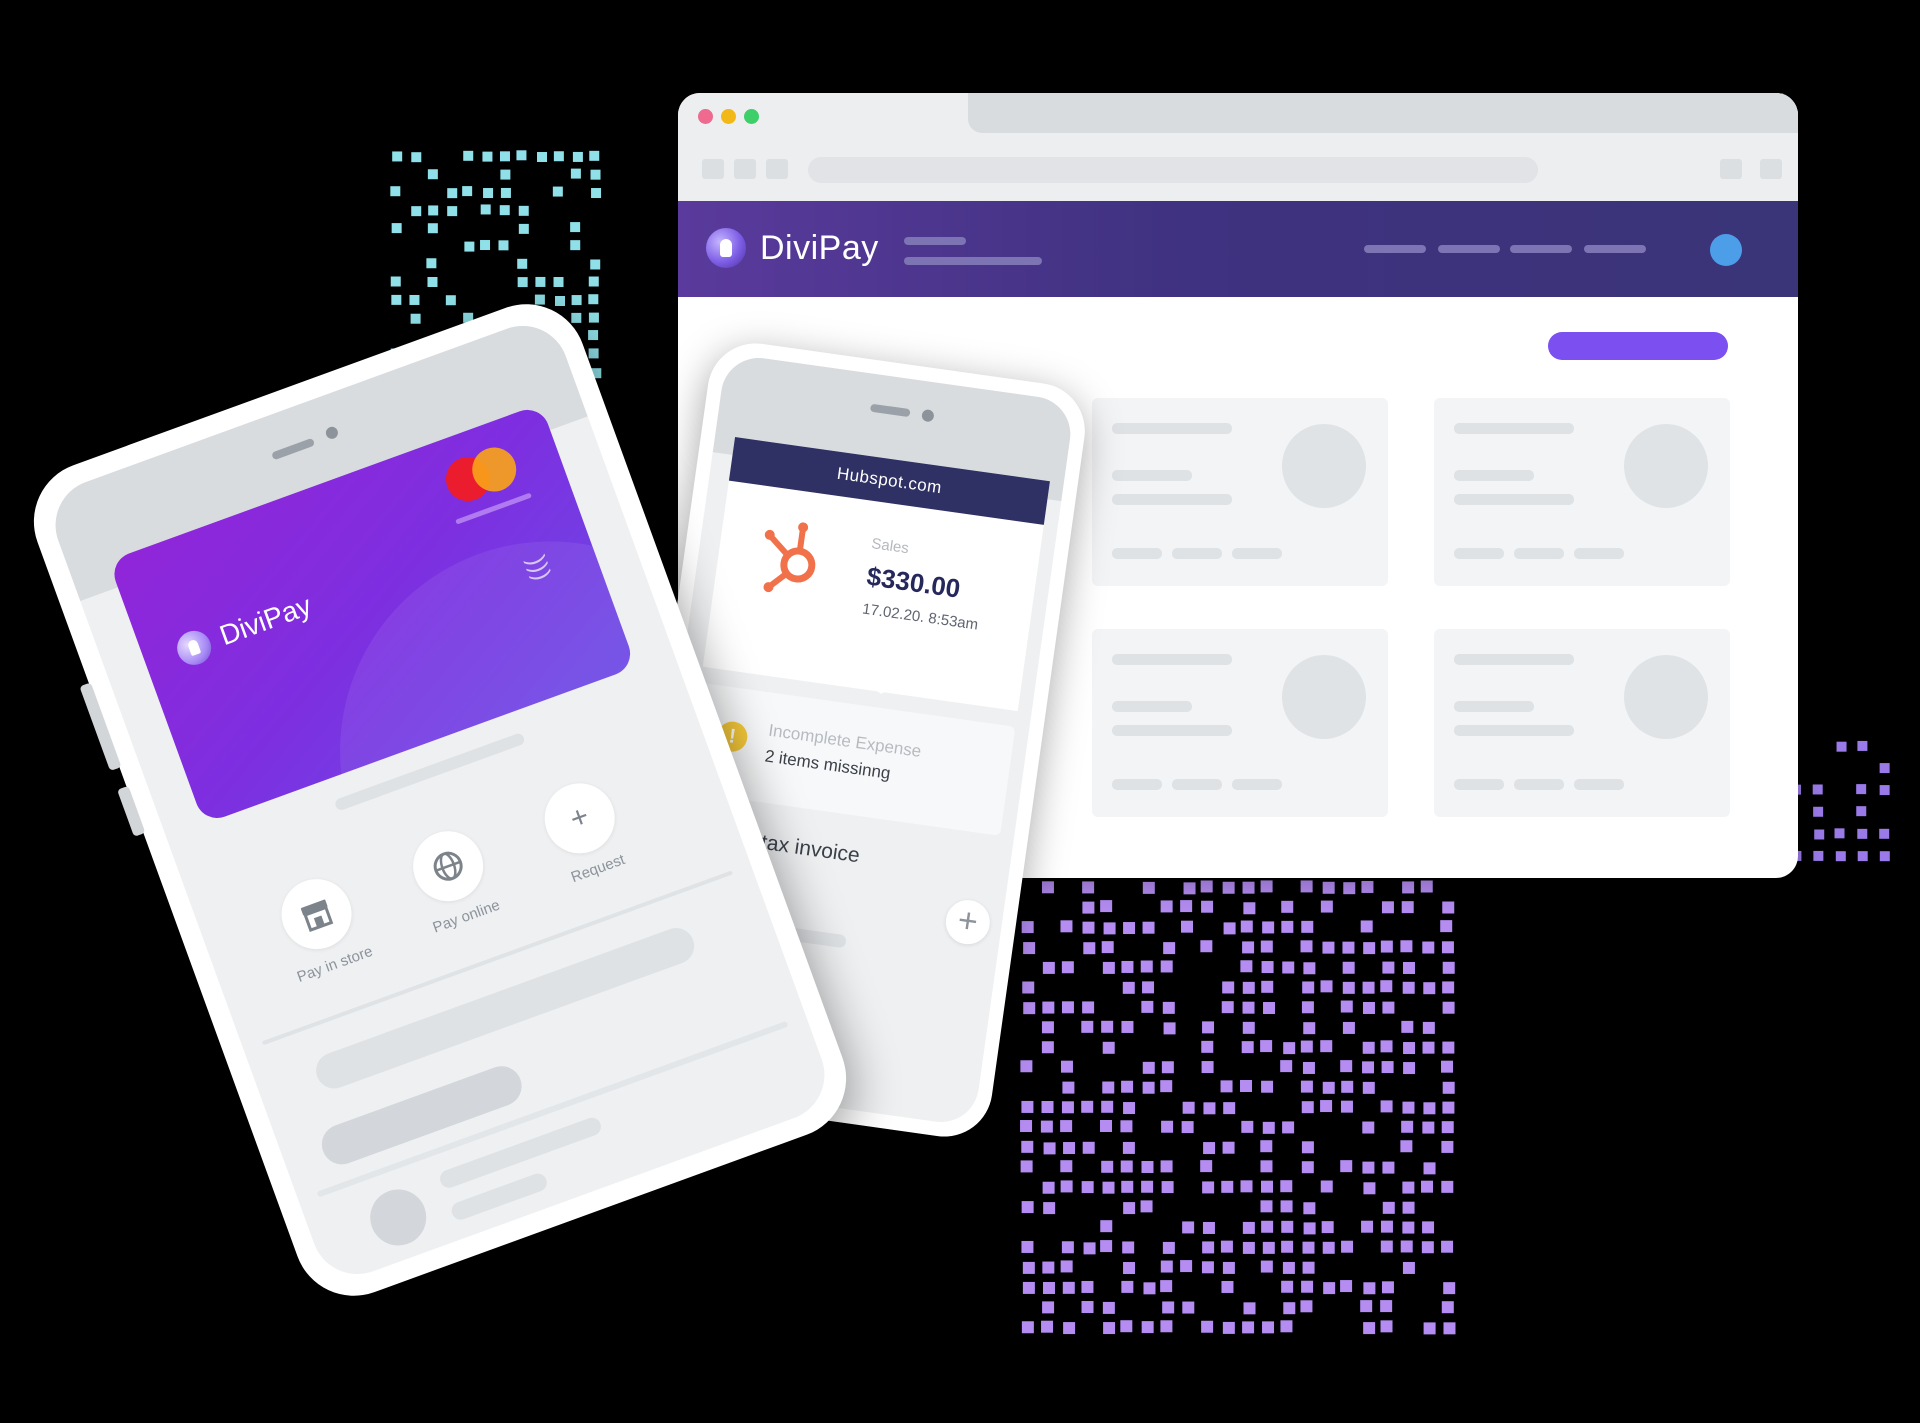 This screenshot has width=1920, height=1423. Describe the element at coordinates (967, 922) in the screenshot. I see `upload-plus-button: +` at that location.